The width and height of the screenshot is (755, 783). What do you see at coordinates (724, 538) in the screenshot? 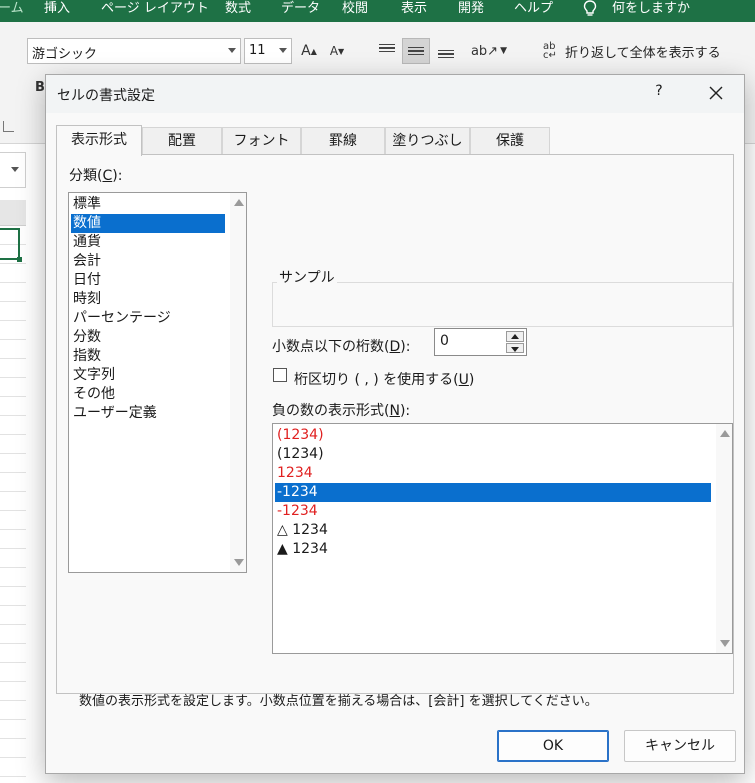
I see `negative-numbers-scrollbar` at bounding box center [724, 538].